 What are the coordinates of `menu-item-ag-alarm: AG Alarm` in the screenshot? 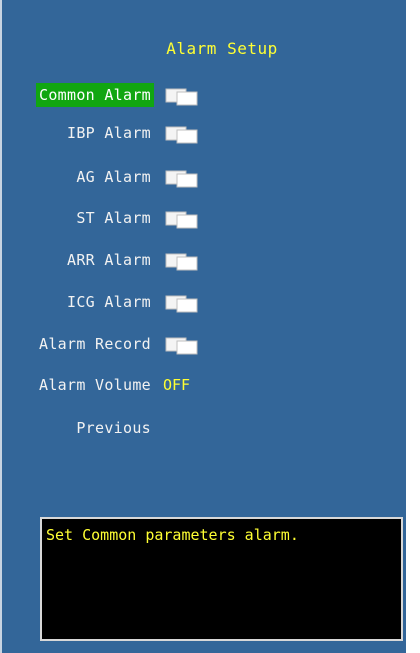 It's located at (204, 177).